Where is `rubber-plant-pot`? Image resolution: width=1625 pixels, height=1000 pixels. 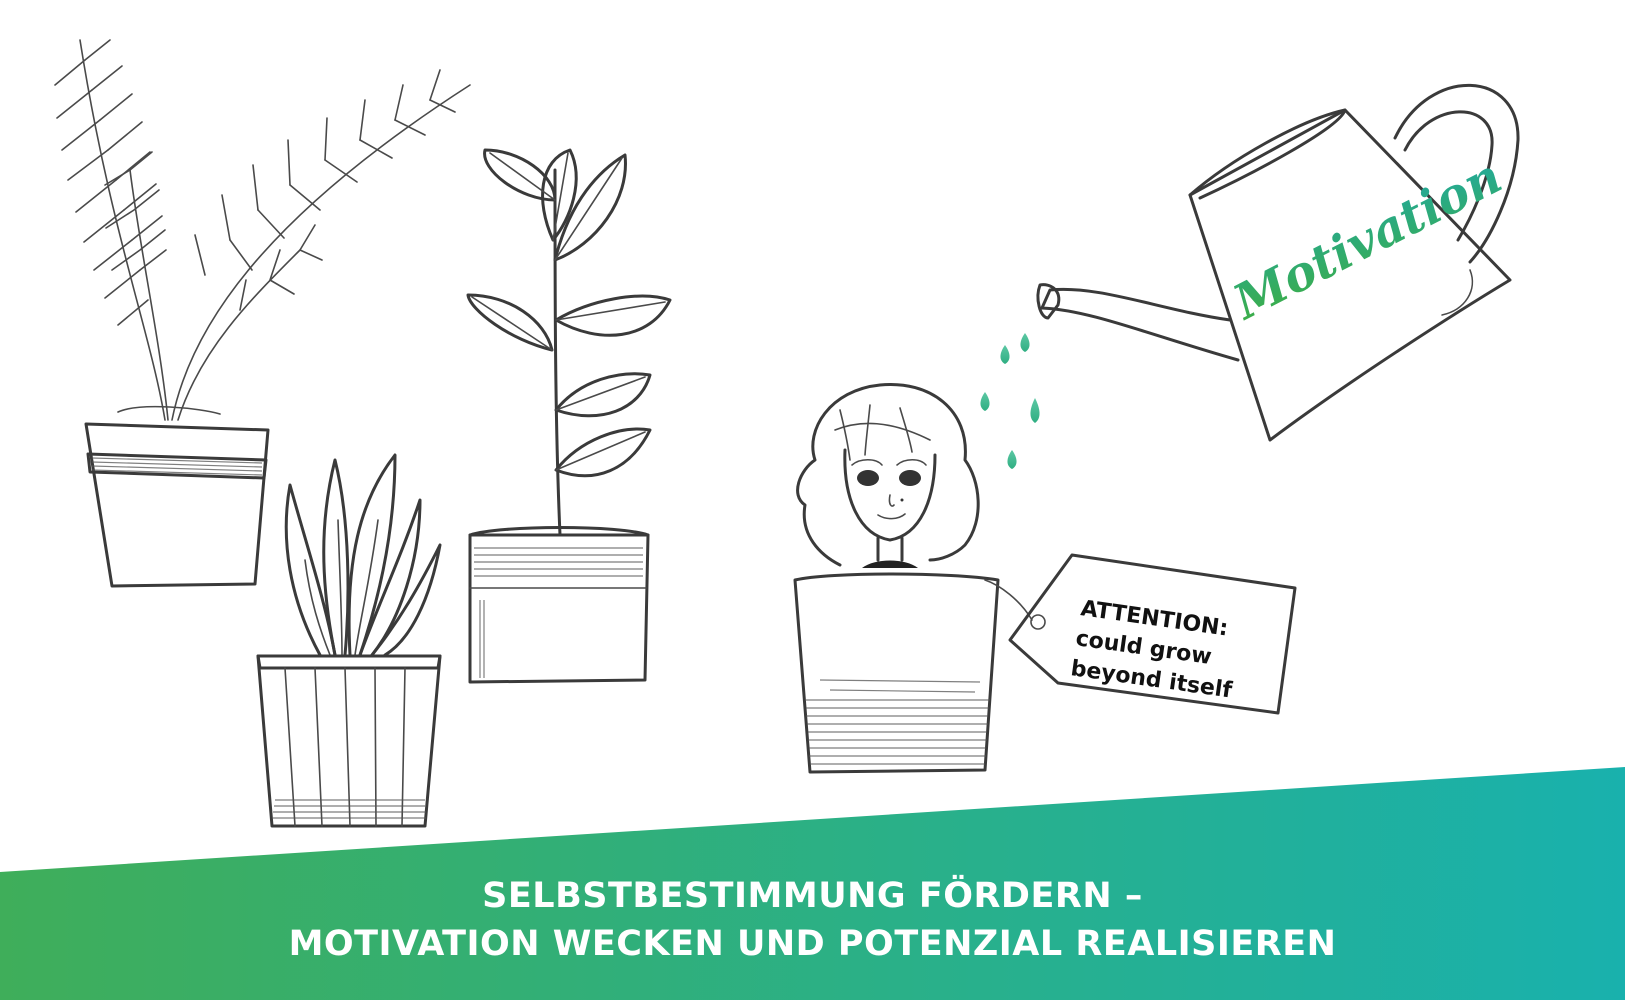 rubber-plant-pot is located at coordinates (559, 605).